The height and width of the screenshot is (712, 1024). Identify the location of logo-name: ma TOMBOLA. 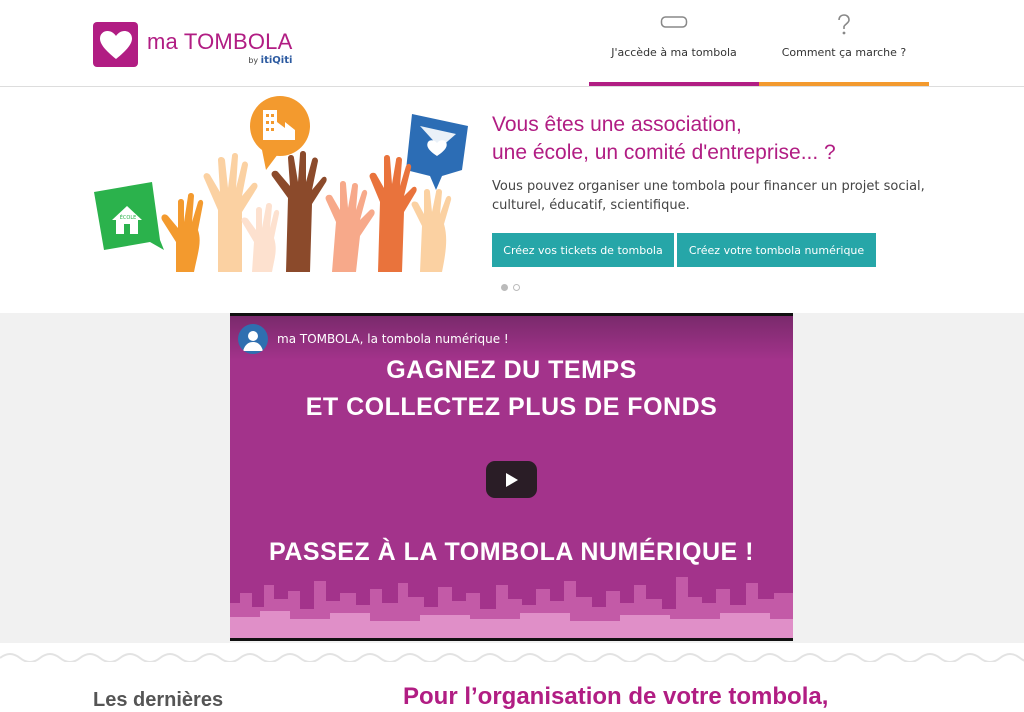
(220, 41).